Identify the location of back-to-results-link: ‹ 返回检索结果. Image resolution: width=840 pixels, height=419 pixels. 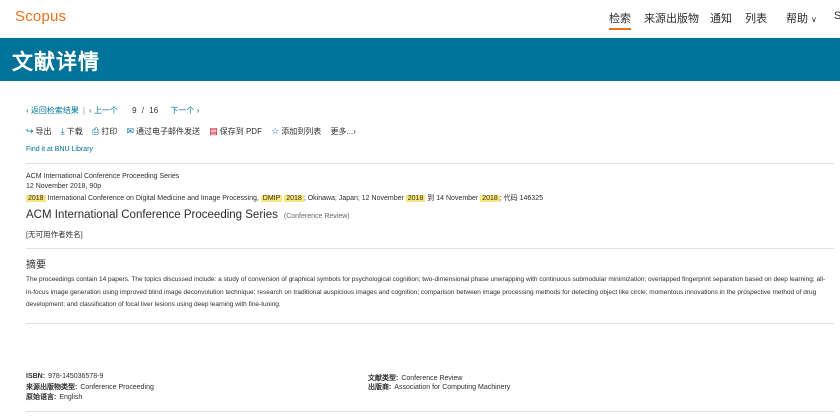
(52, 110).